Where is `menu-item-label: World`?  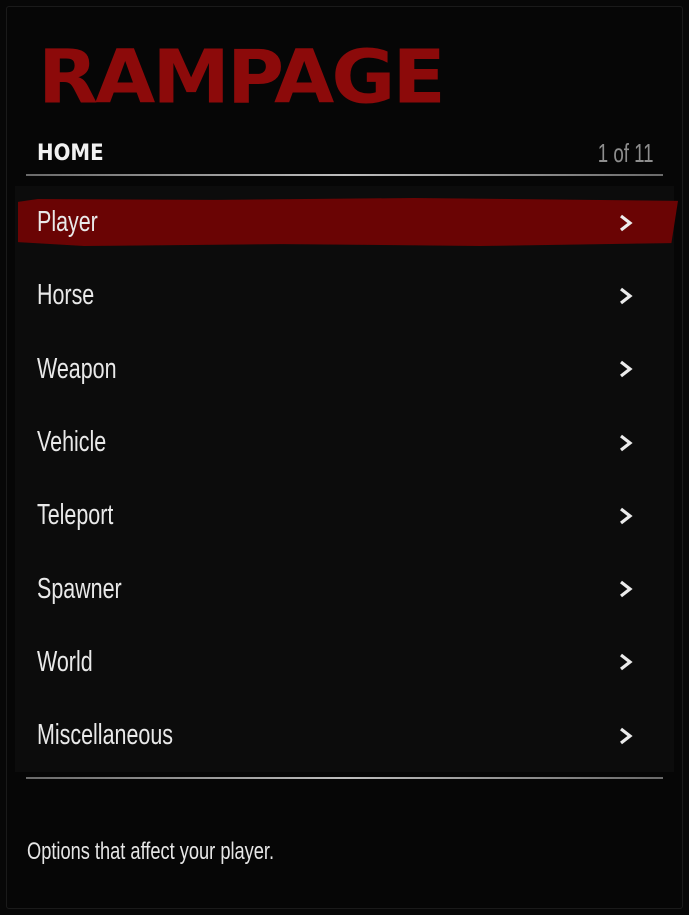 menu-item-label: World is located at coordinates (65, 661).